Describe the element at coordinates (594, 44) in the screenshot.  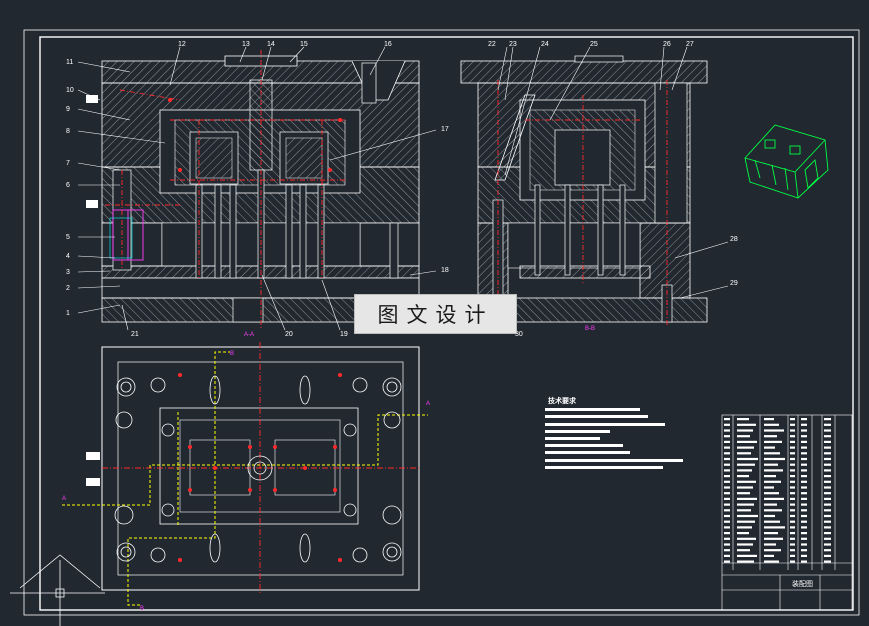
I see `callout-25: 25` at that location.